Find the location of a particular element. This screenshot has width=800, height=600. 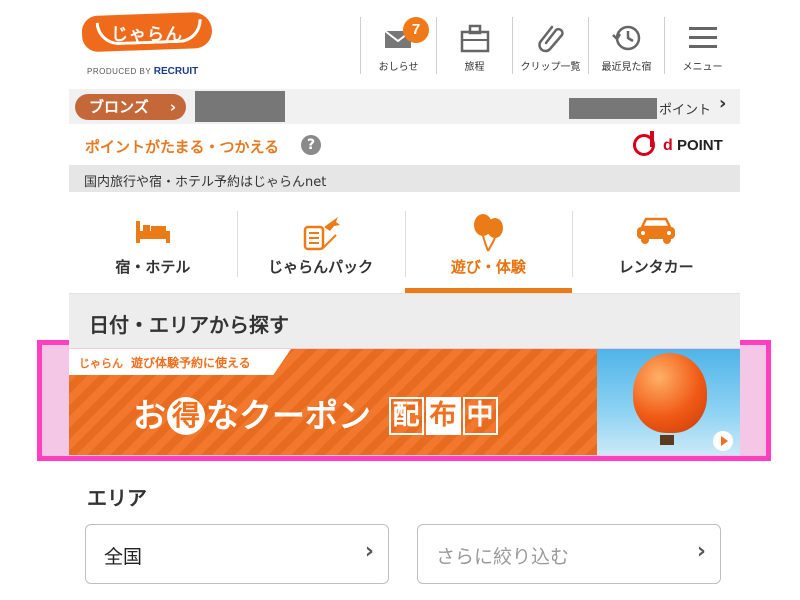

tab-package: じゃらんパック is located at coordinates (320, 250).